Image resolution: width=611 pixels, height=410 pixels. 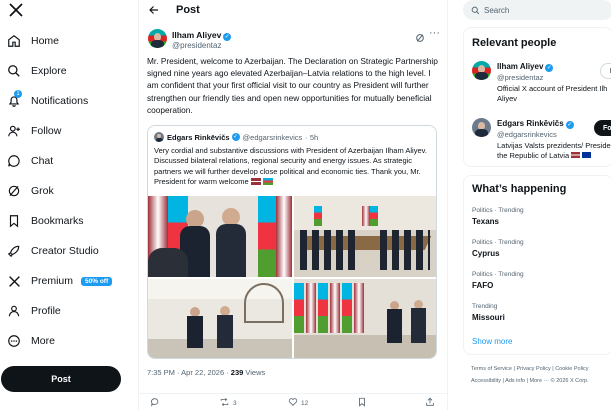 I want to click on nav-item-premium: Premium 50% off, so click(x=68, y=281).